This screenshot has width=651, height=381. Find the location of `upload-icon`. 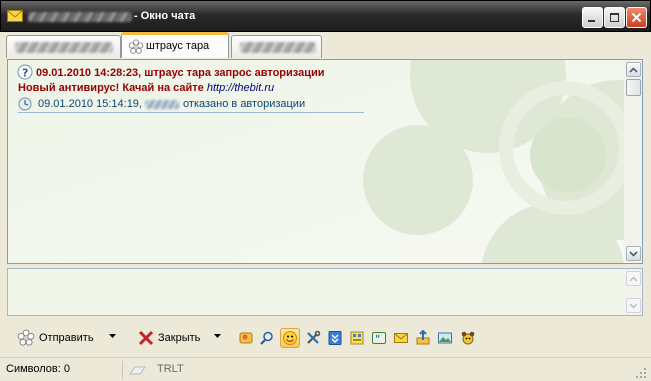

upload-icon is located at coordinates (423, 337).